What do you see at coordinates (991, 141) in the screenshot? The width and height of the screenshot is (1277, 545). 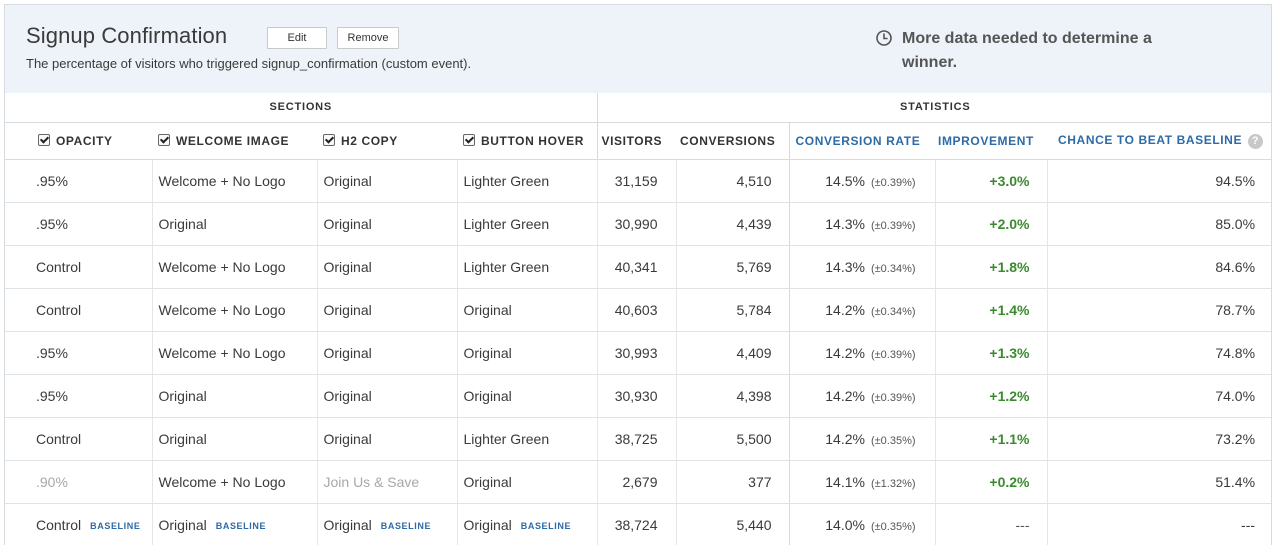 I see `column-header-improvement: IMPROVEMENT` at bounding box center [991, 141].